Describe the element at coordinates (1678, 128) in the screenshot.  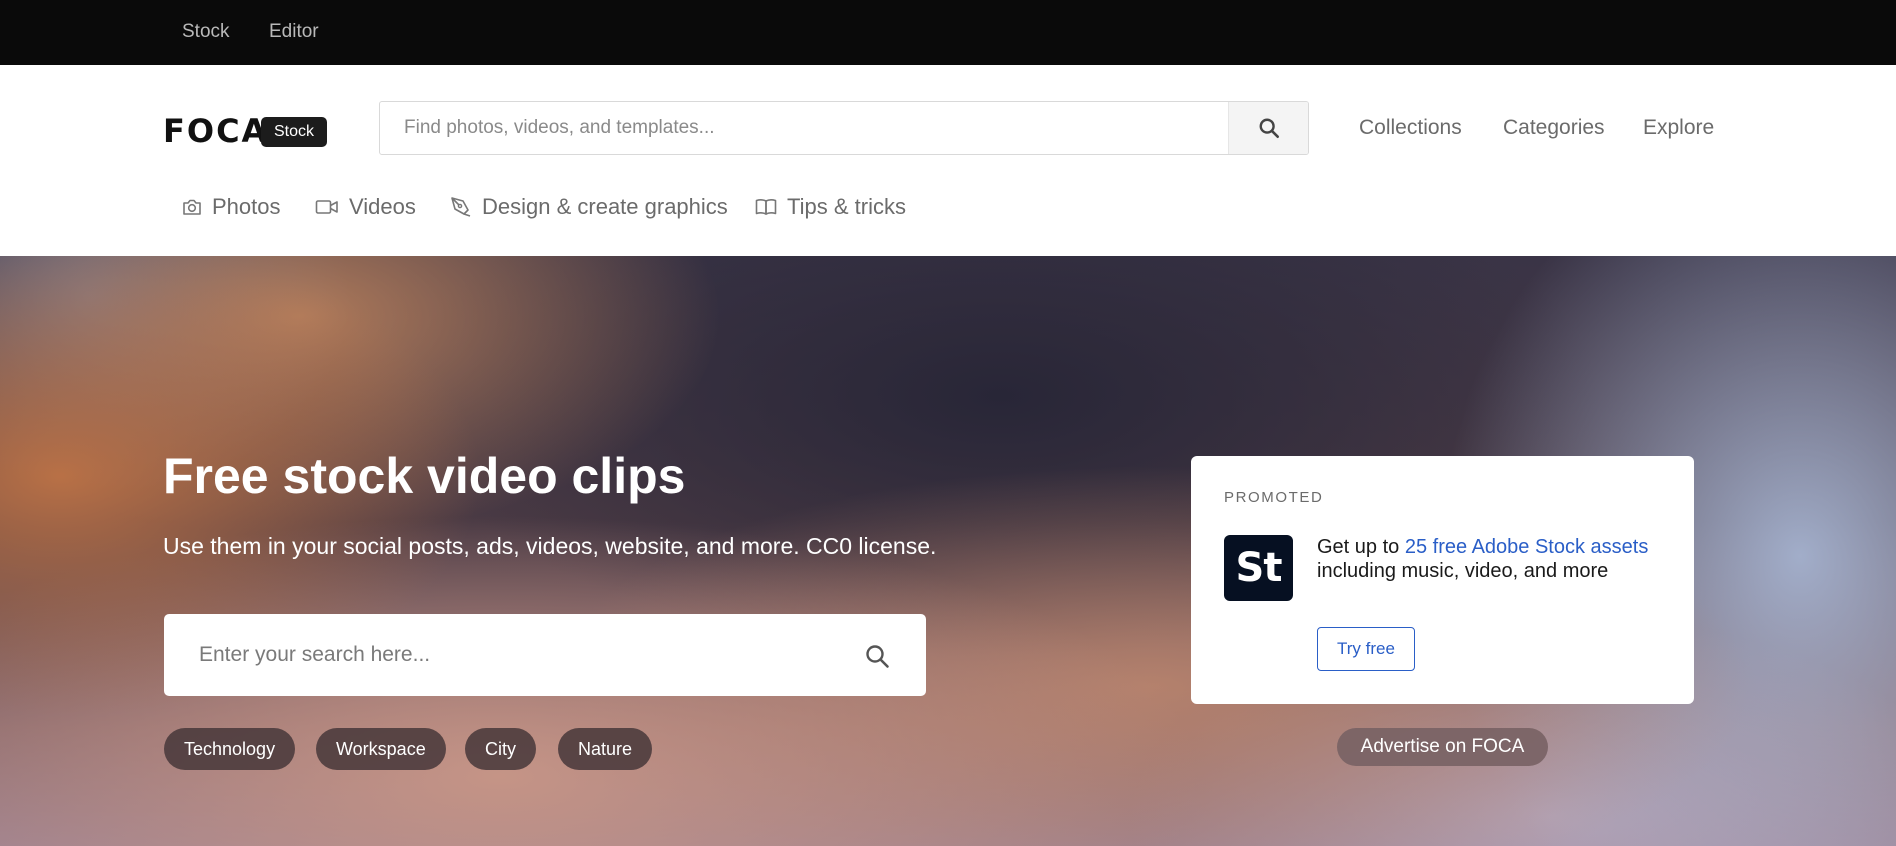
I see `nav-explore: Explore` at that location.